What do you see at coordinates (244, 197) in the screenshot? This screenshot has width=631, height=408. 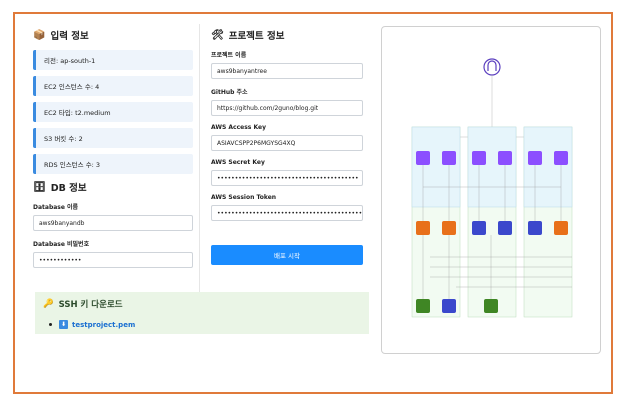 I see `session-token-label: AWS Session Token` at bounding box center [244, 197].